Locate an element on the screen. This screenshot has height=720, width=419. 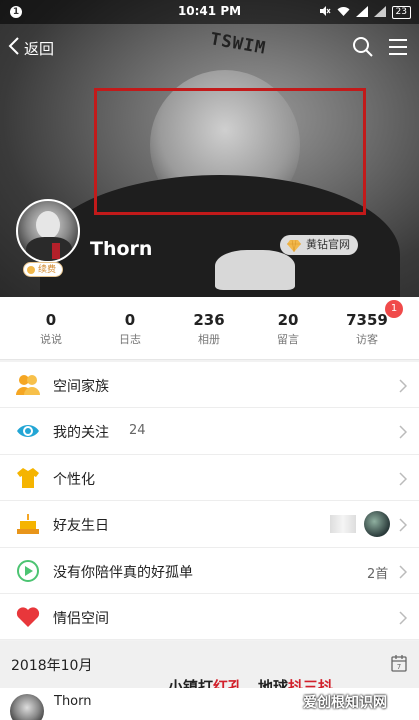
profile-name: Thorn is located at coordinates (121, 249).